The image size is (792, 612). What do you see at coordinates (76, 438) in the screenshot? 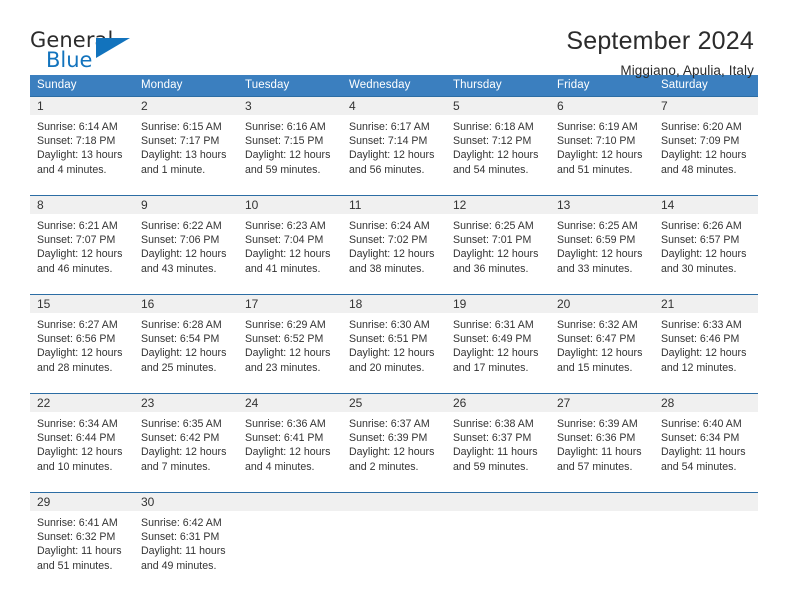
I see `sunset-time: Sunset: 6:44 PM` at bounding box center [76, 438].